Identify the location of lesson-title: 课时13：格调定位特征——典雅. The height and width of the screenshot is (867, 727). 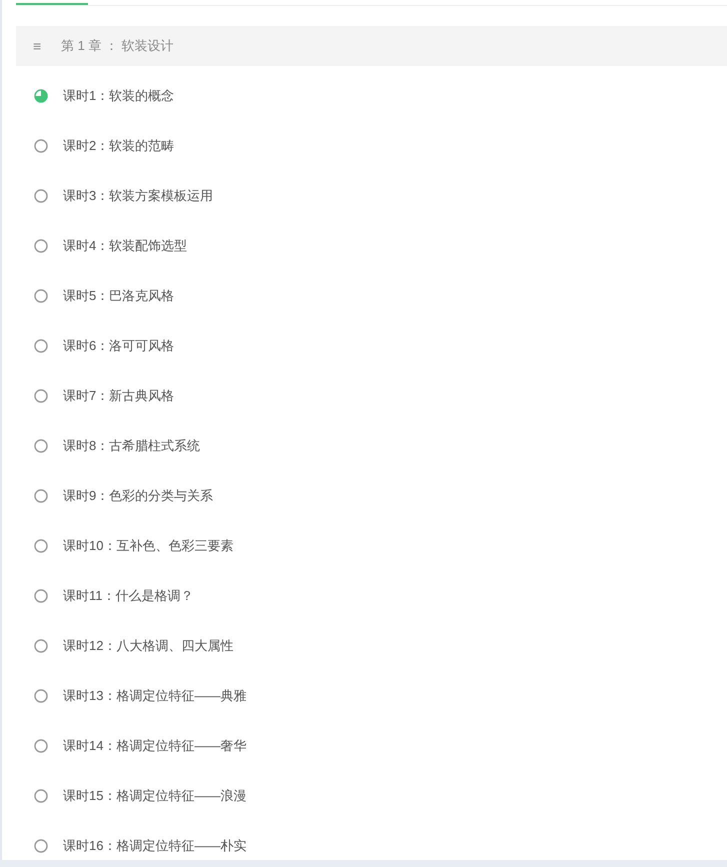
(154, 696).